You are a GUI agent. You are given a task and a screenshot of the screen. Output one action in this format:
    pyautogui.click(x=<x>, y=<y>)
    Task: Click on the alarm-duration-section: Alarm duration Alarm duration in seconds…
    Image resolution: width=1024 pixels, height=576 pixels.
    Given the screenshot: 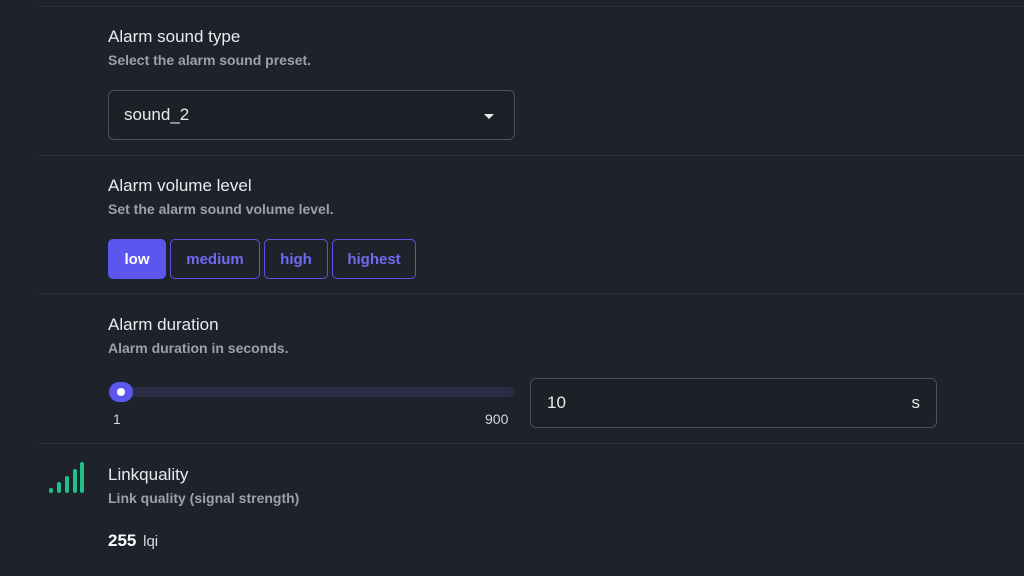 What is the action you would take?
    pyautogui.click(x=198, y=336)
    